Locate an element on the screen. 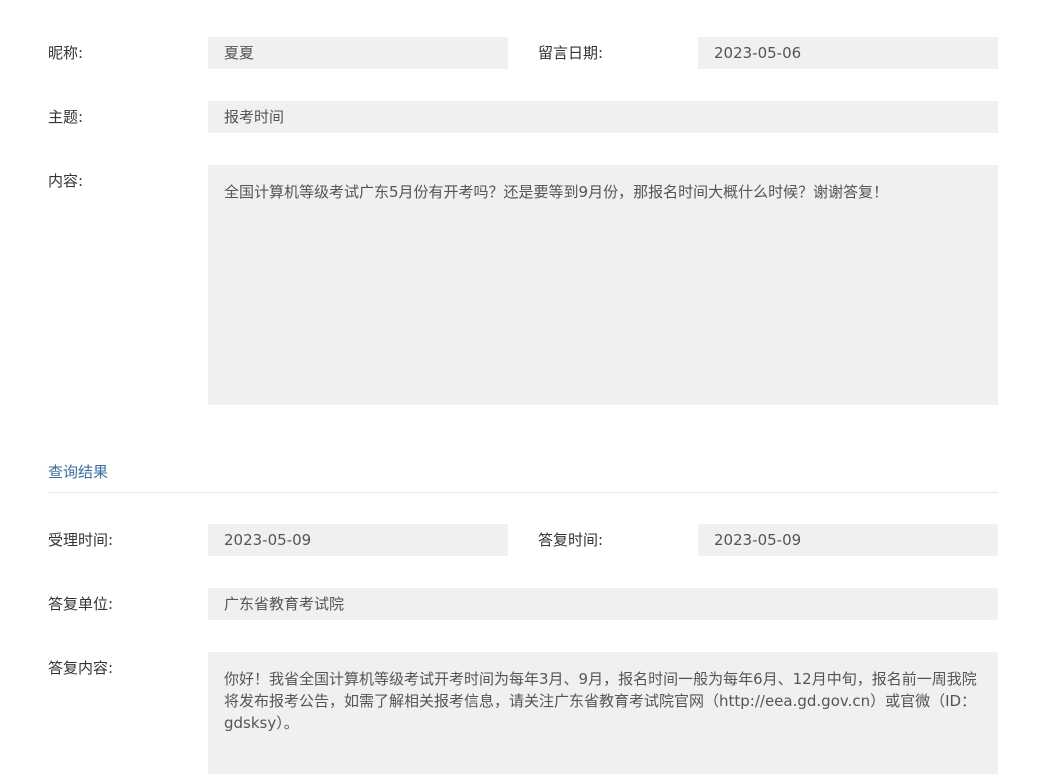 The image size is (1040, 774). accept-time-label: 受理时间: is located at coordinates (81, 540).